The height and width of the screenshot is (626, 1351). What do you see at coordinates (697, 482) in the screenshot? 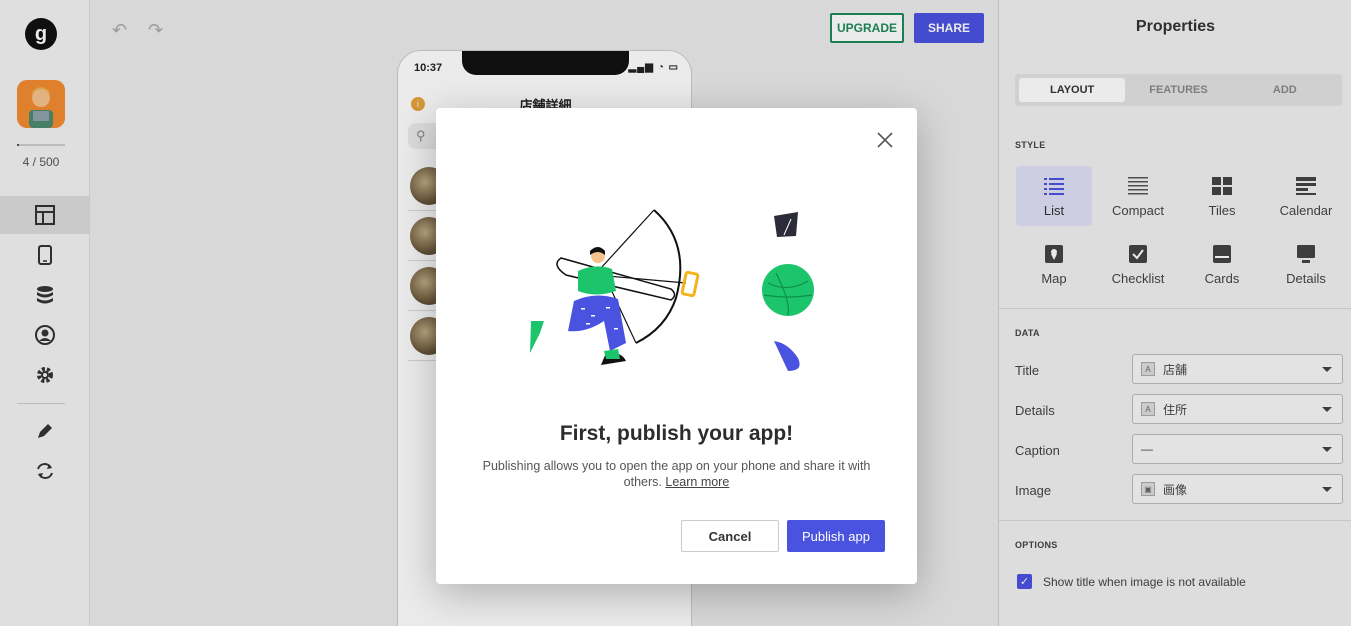
I see `learn-more-link: Learn more` at bounding box center [697, 482].